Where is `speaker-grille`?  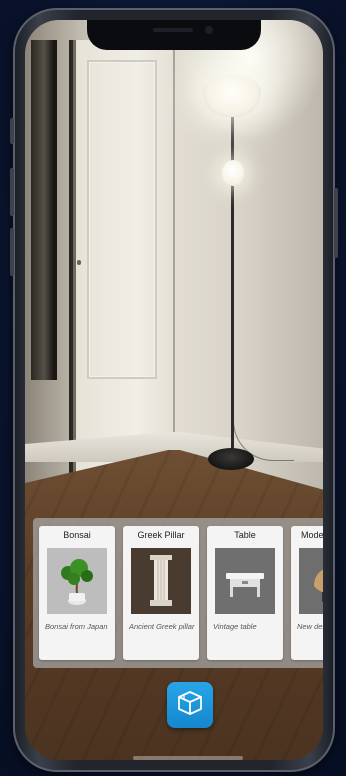 speaker-grille is located at coordinates (173, 30).